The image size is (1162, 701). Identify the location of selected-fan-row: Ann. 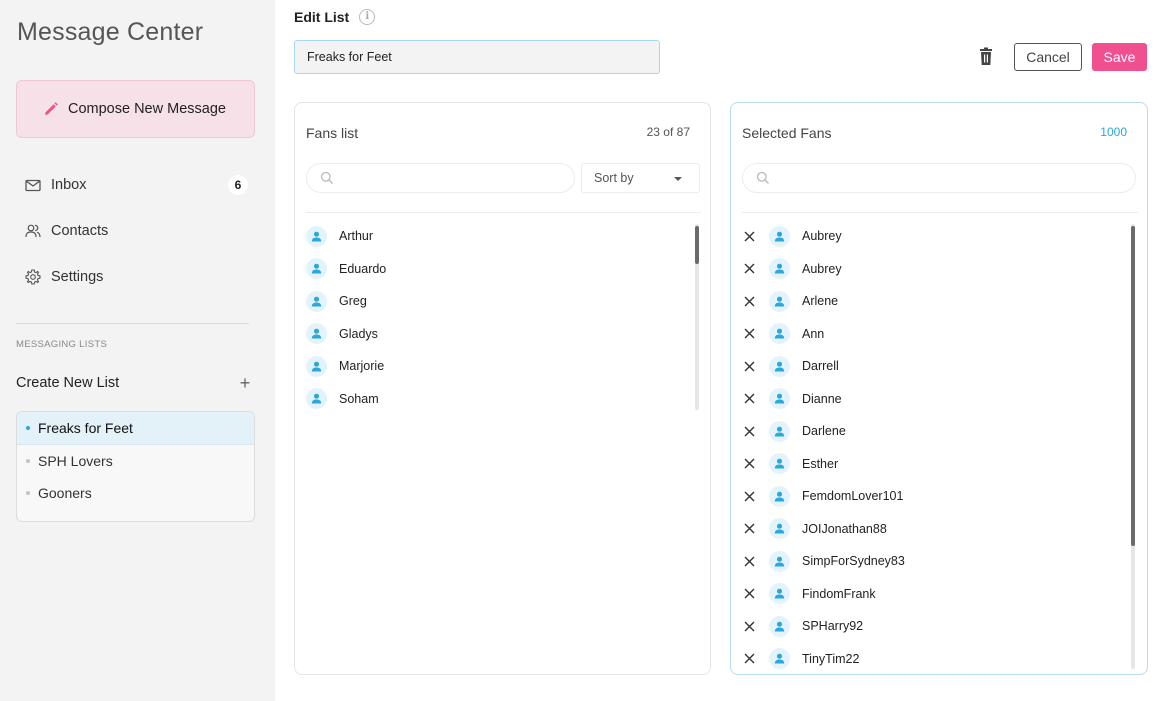
(823, 334).